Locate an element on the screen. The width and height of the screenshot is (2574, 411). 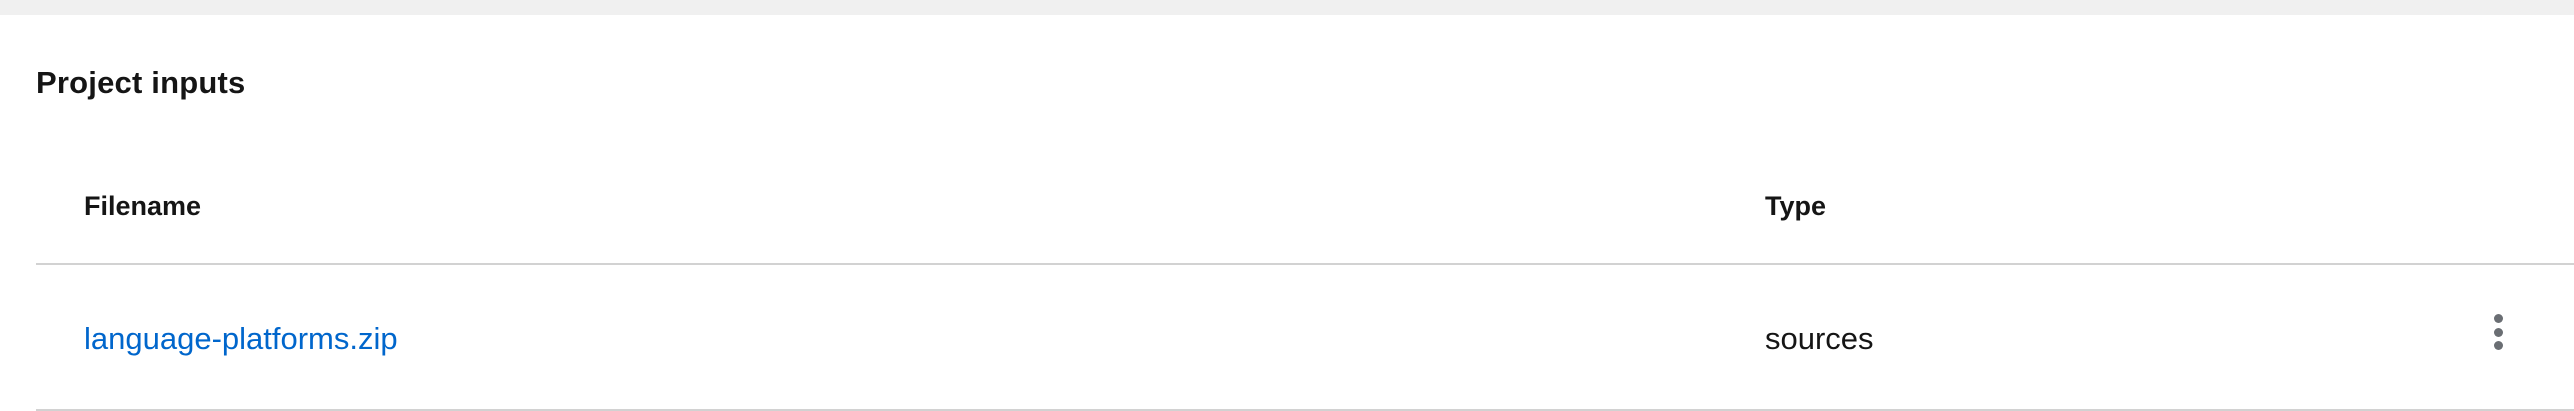
kebab-menu-icon is located at coordinates (2498, 332).